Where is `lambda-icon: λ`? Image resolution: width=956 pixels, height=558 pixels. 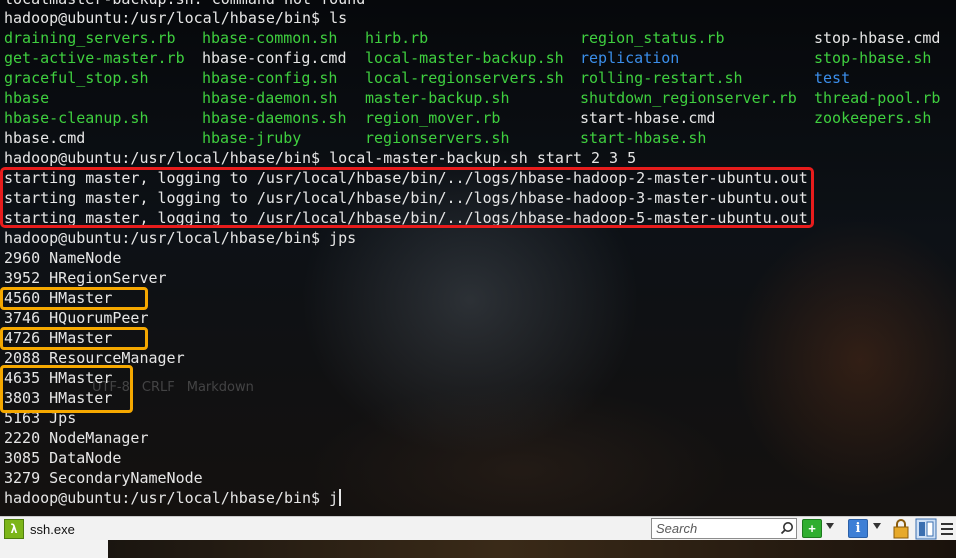
lambda-icon: λ is located at coordinates (14, 529).